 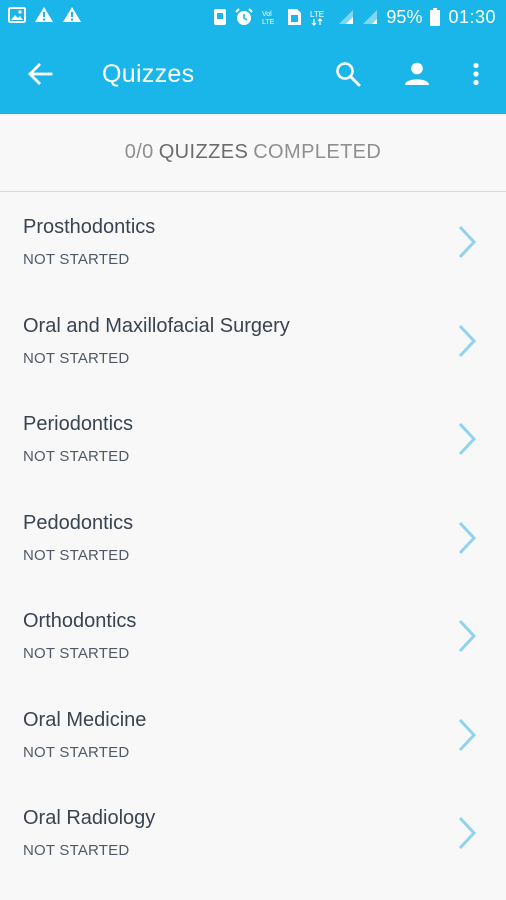 I want to click on quiz-item-oral-radiology: Oral Radiology NOT STARTED, so click(x=253, y=832).